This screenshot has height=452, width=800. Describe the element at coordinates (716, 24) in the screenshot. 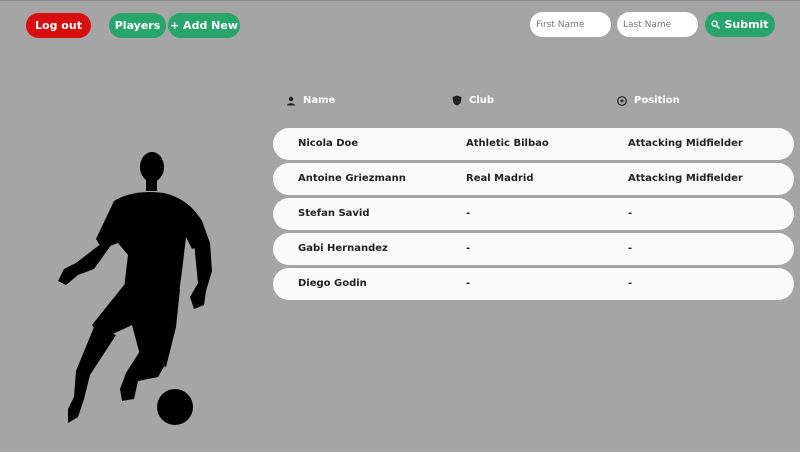

I see `search-icon` at that location.